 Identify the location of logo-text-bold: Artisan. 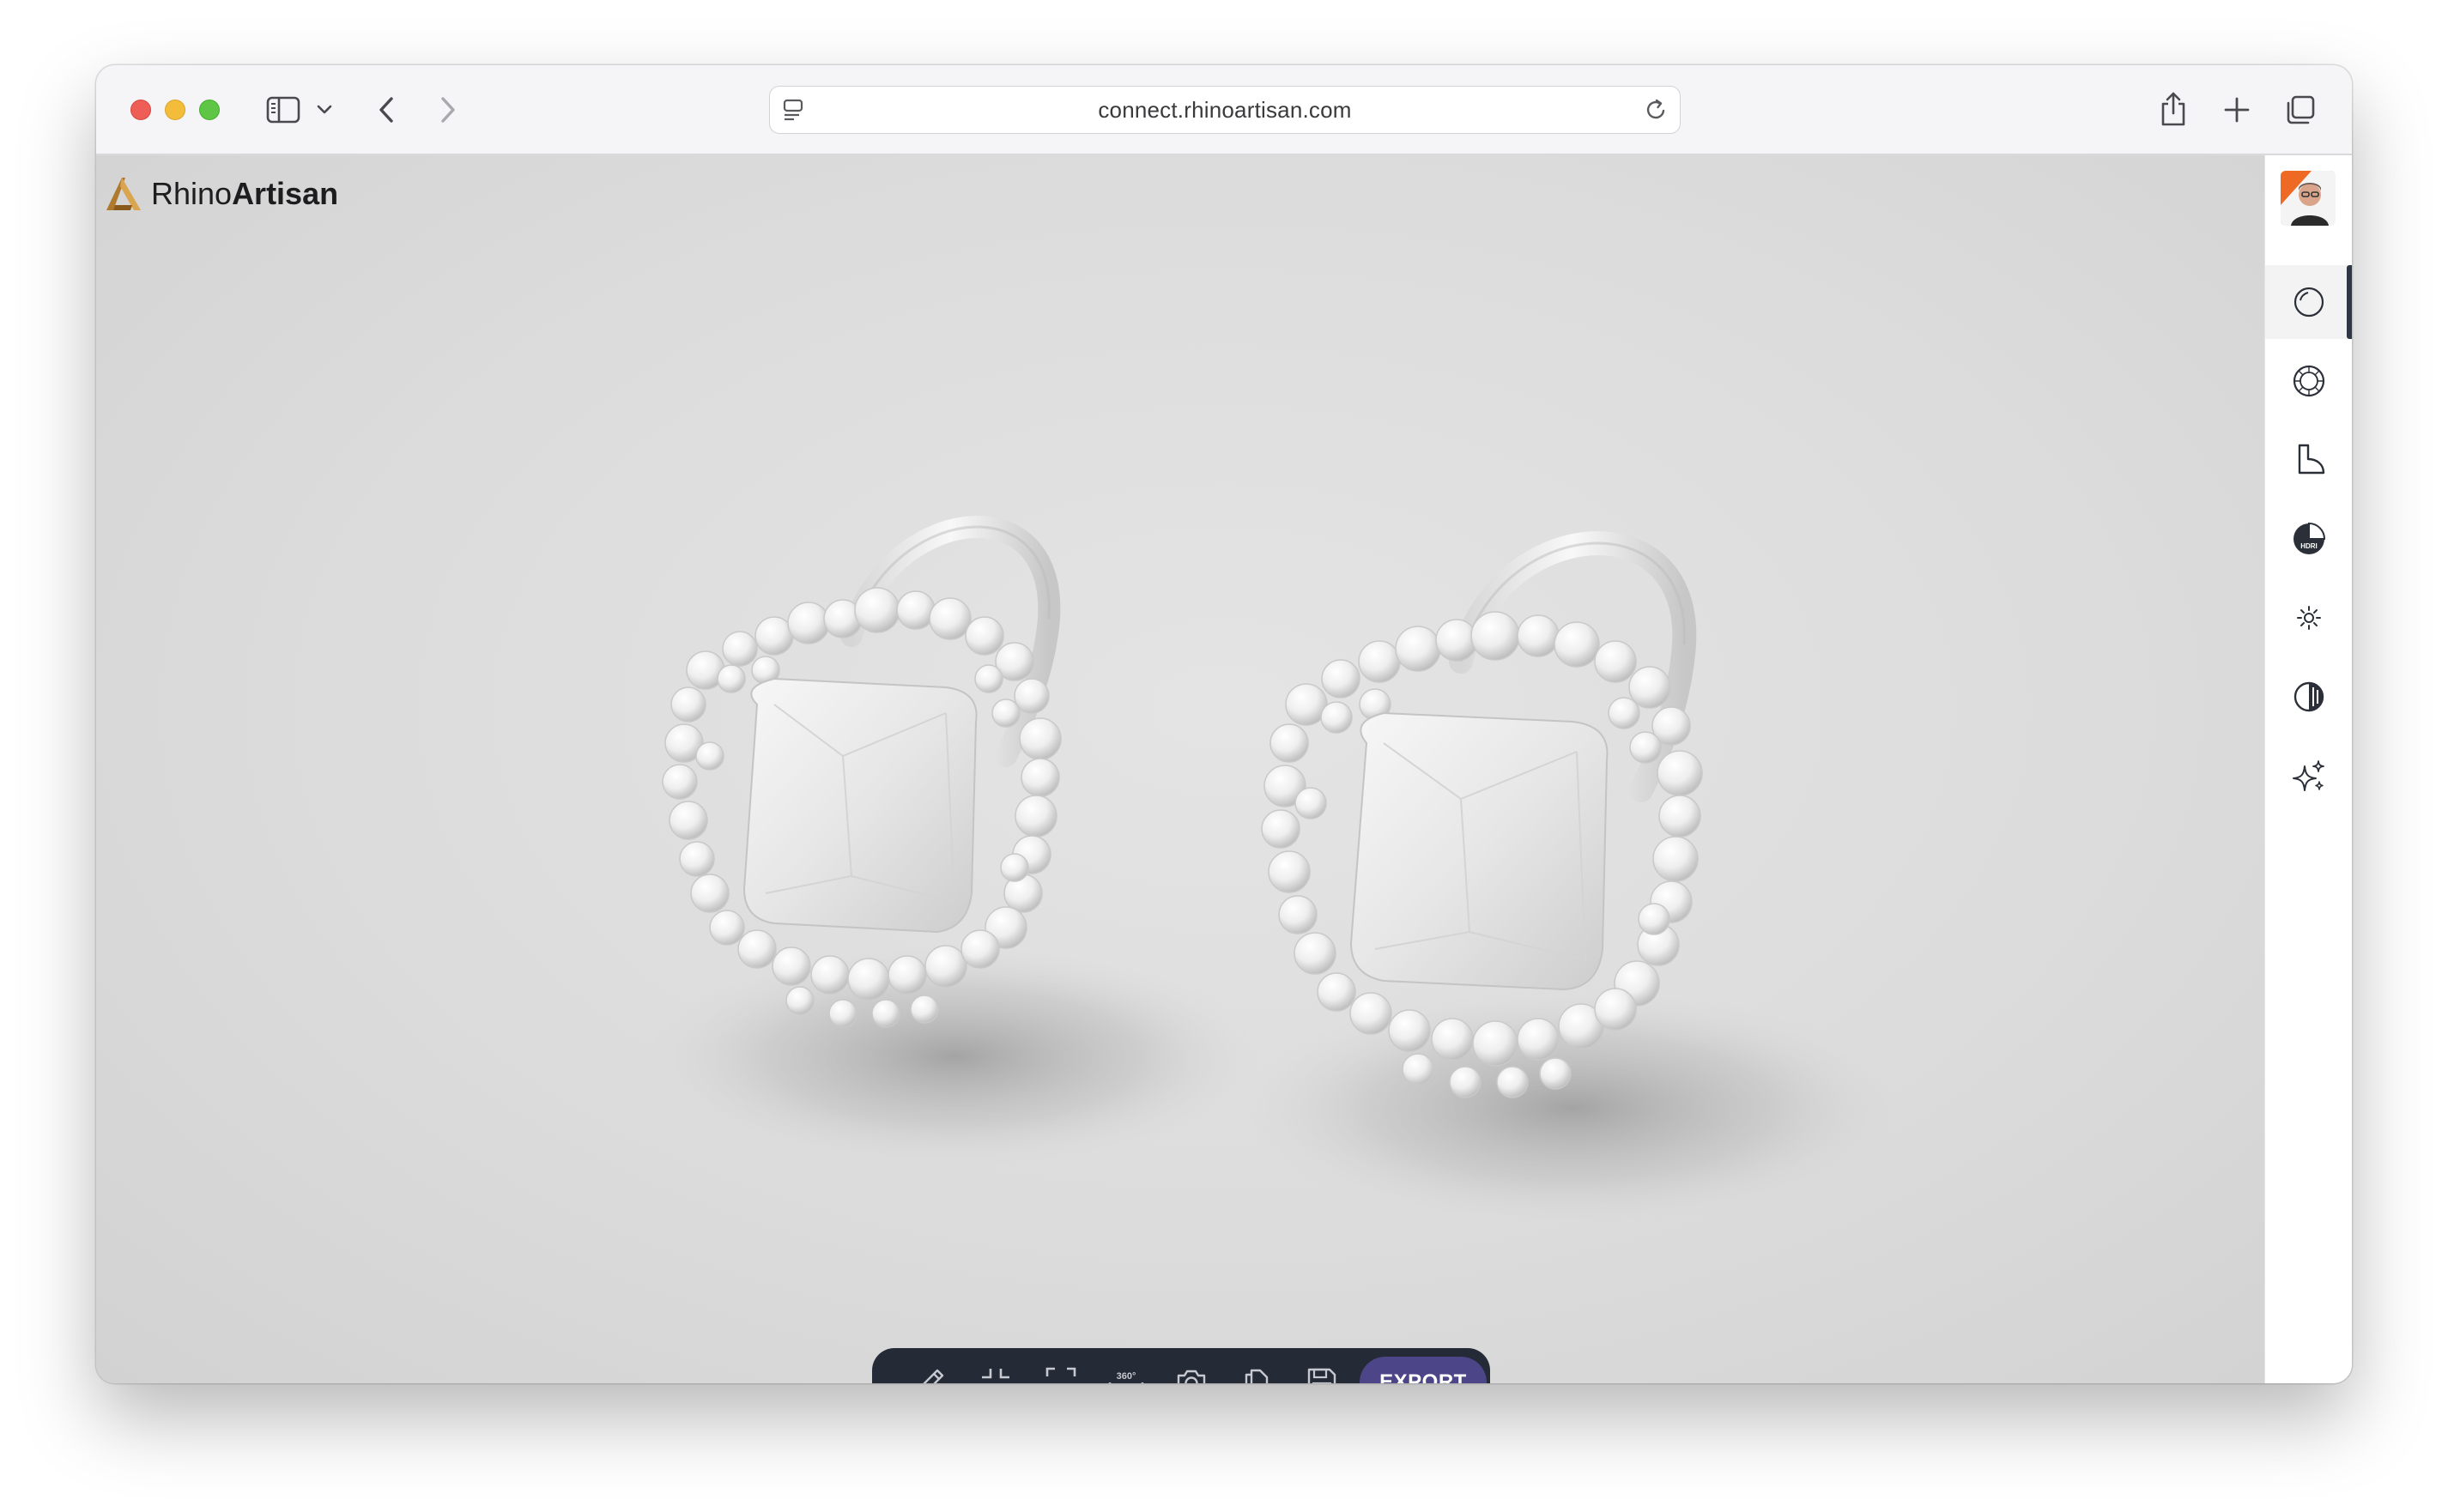
(286, 193).